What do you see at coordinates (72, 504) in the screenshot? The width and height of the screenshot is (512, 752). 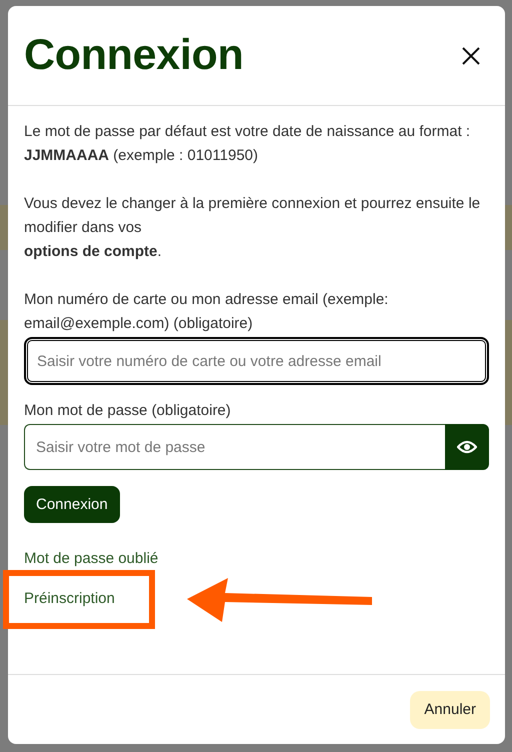 I see `login-button: Connexion` at bounding box center [72, 504].